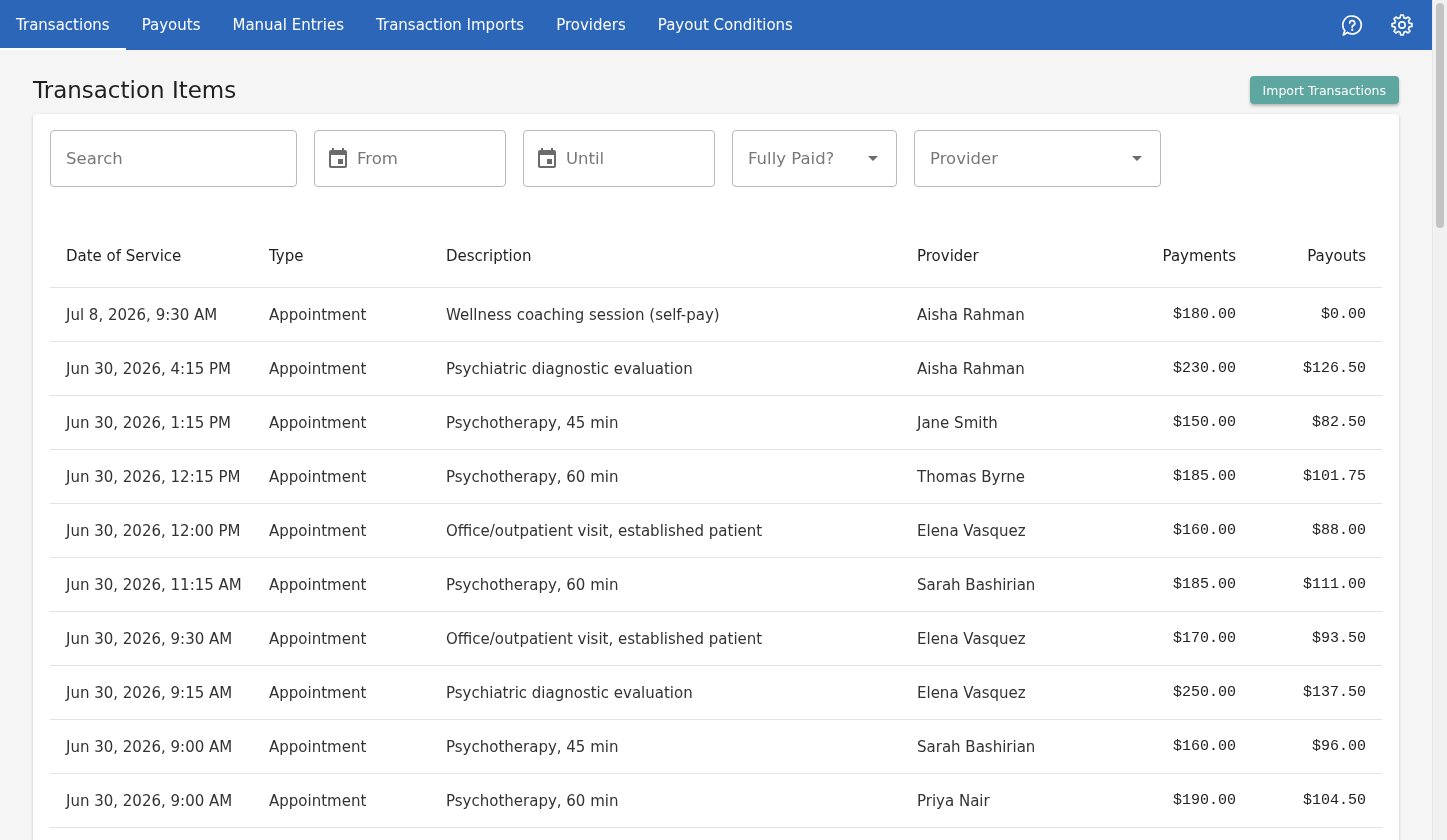  I want to click on table-cell: Jun 30, 2026, 9:30 AM, so click(151, 638).